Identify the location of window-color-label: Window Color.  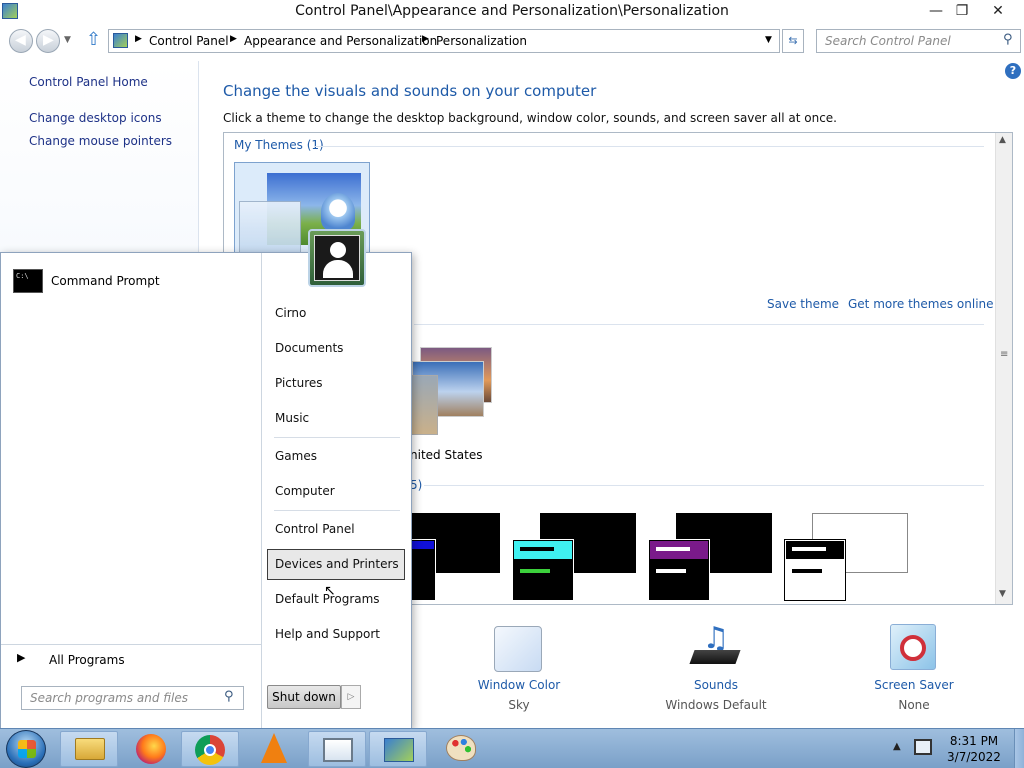
(519, 685).